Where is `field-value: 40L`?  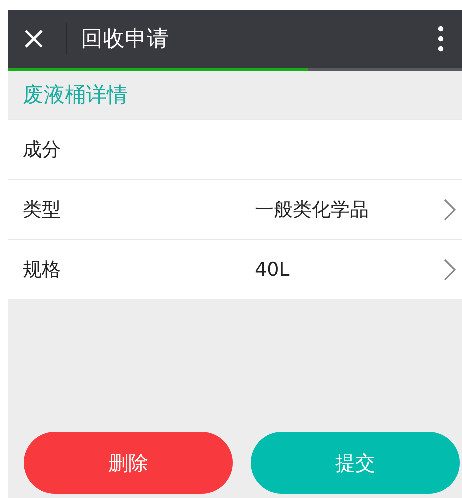
field-value: 40L is located at coordinates (273, 269).